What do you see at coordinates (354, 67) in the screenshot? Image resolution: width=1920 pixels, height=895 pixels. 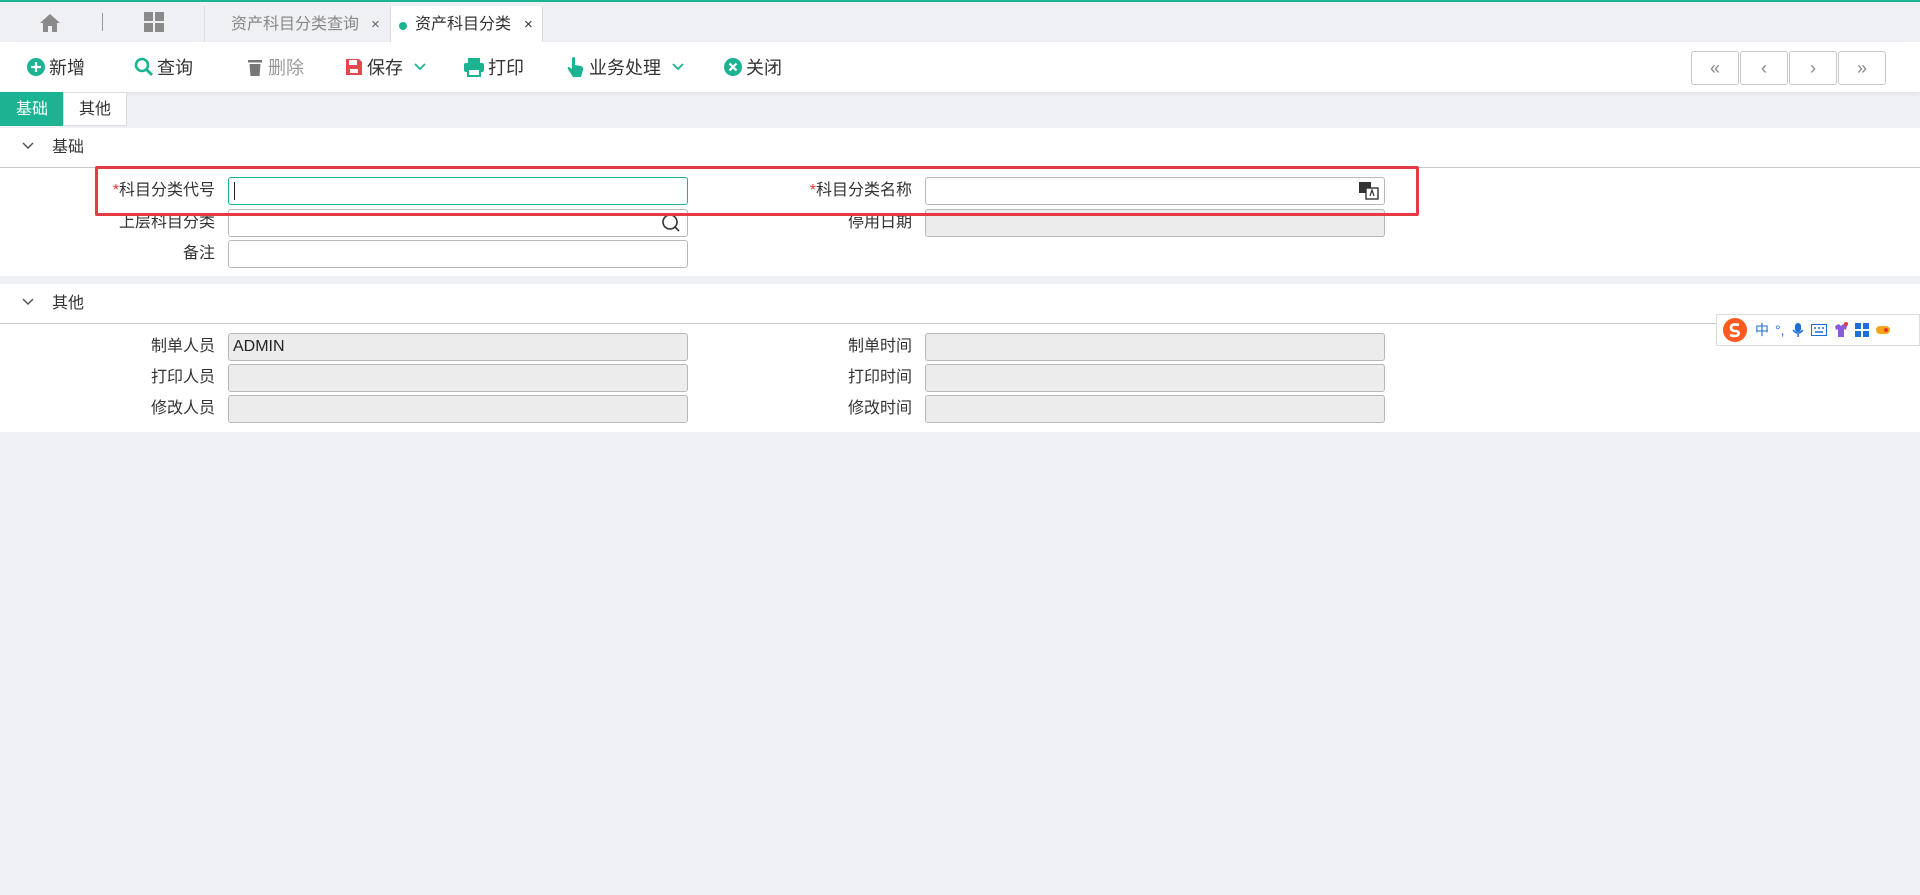 I see `save-icon` at bounding box center [354, 67].